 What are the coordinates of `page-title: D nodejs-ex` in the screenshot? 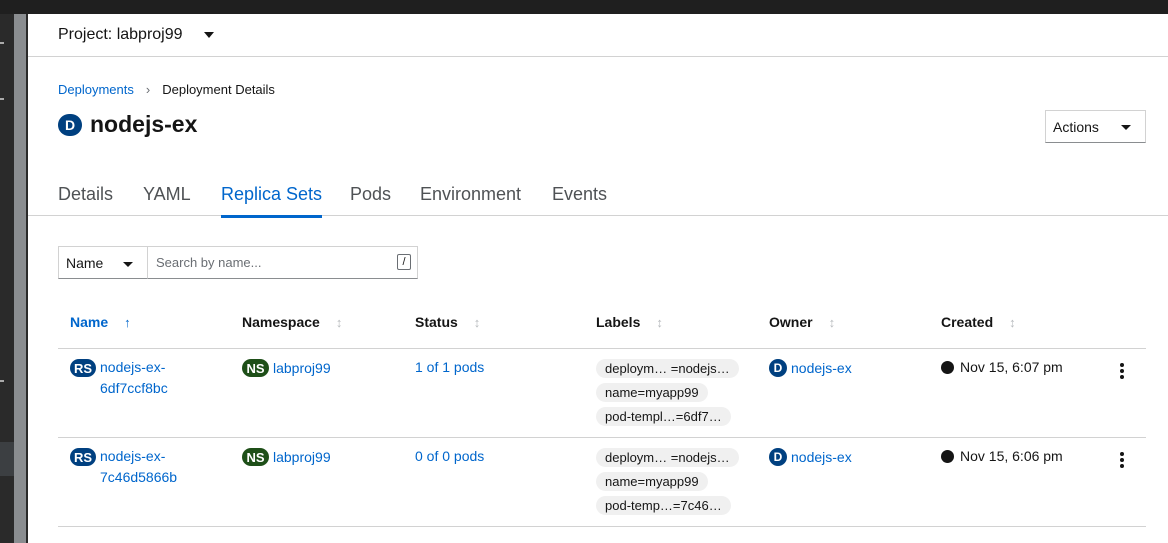 It's located at (127, 124).